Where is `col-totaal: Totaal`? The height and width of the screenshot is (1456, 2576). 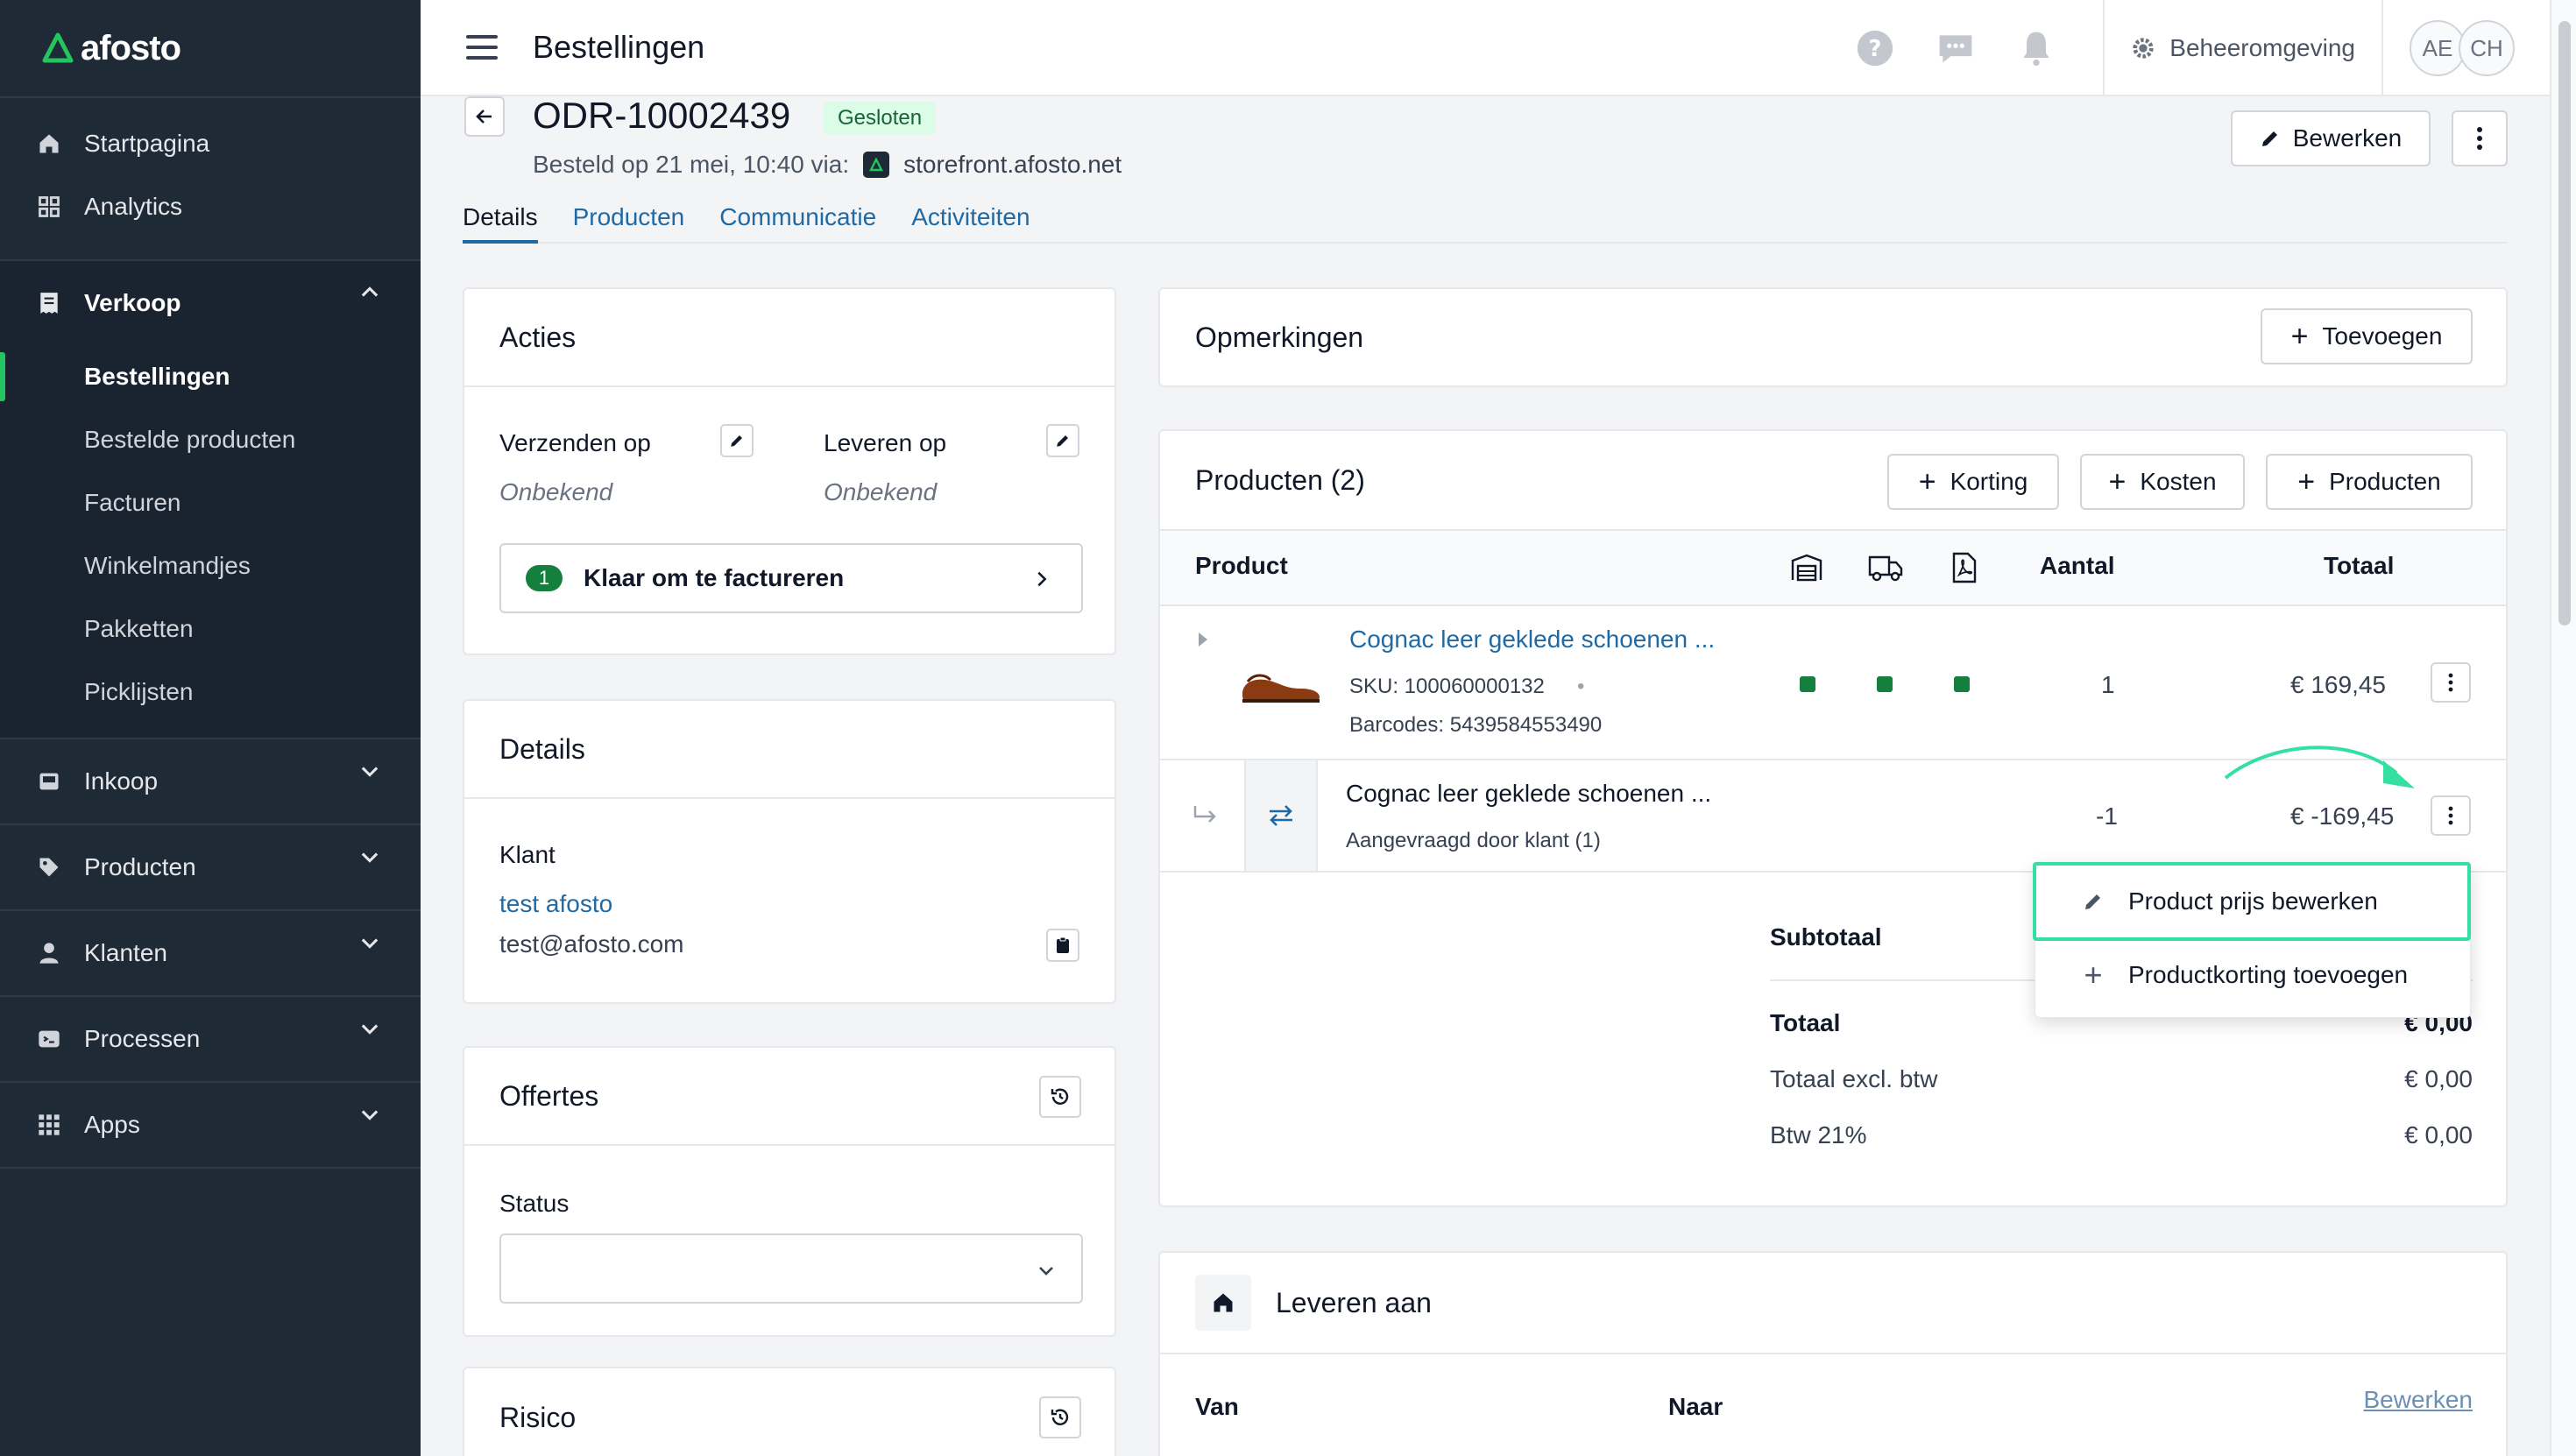 col-totaal: Totaal is located at coordinates (2359, 565).